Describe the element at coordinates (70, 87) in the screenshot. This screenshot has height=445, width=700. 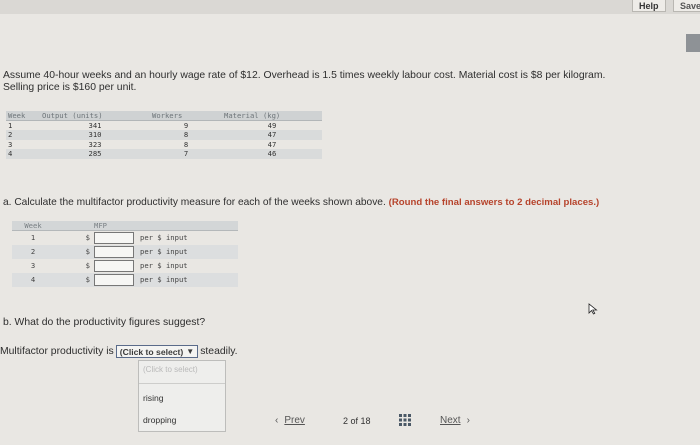
I see `problem-line-2: Selling price is $160 per unit.` at that location.